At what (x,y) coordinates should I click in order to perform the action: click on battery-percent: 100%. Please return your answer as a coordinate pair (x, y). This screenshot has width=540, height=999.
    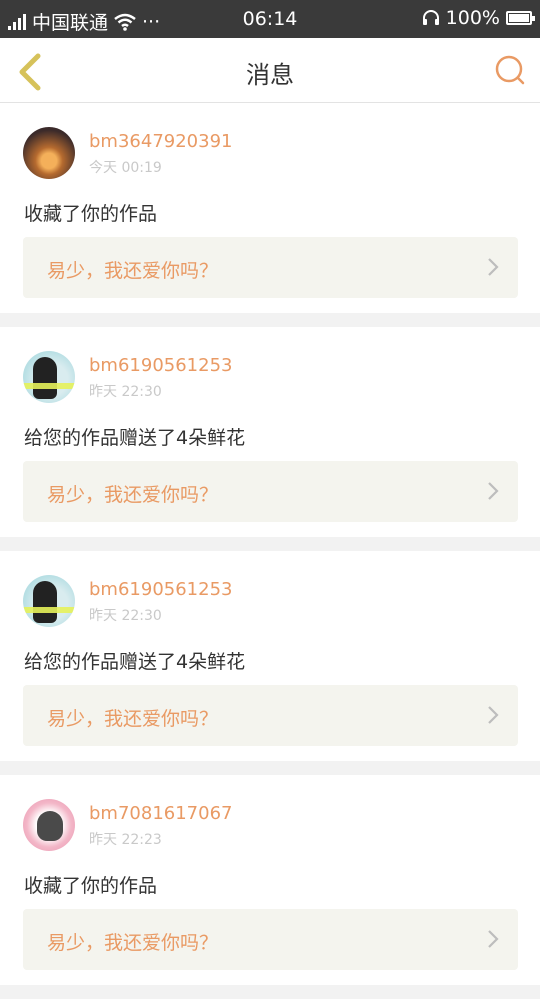
    Looking at the image, I should click on (472, 18).